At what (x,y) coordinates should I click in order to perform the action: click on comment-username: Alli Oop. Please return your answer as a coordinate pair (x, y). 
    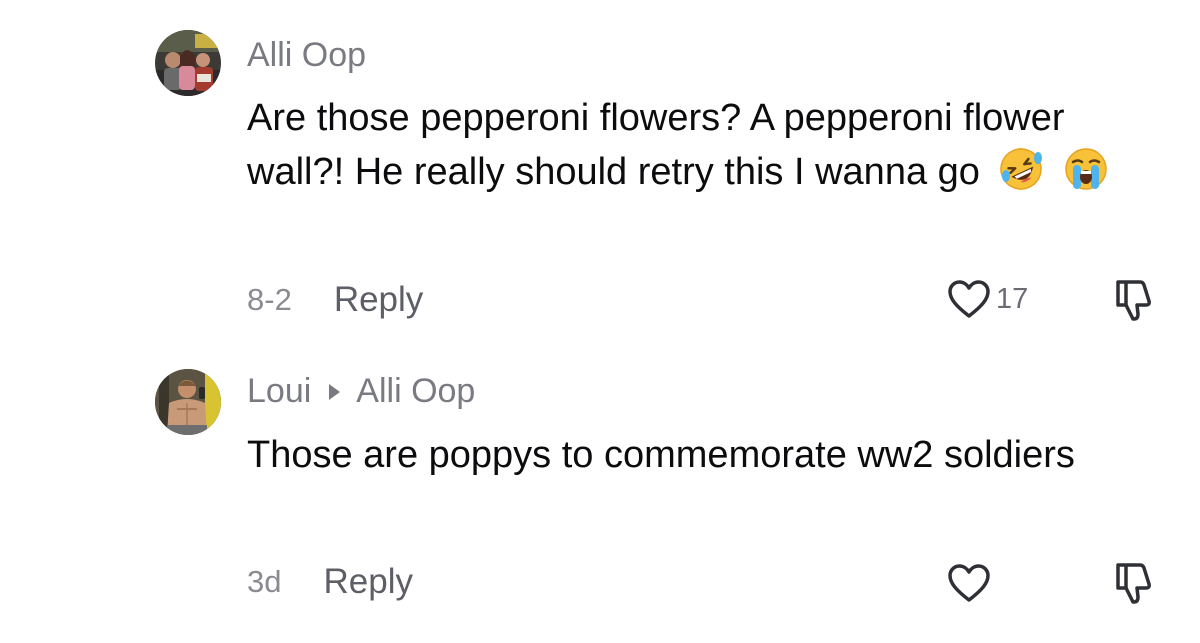
    Looking at the image, I should click on (306, 55).